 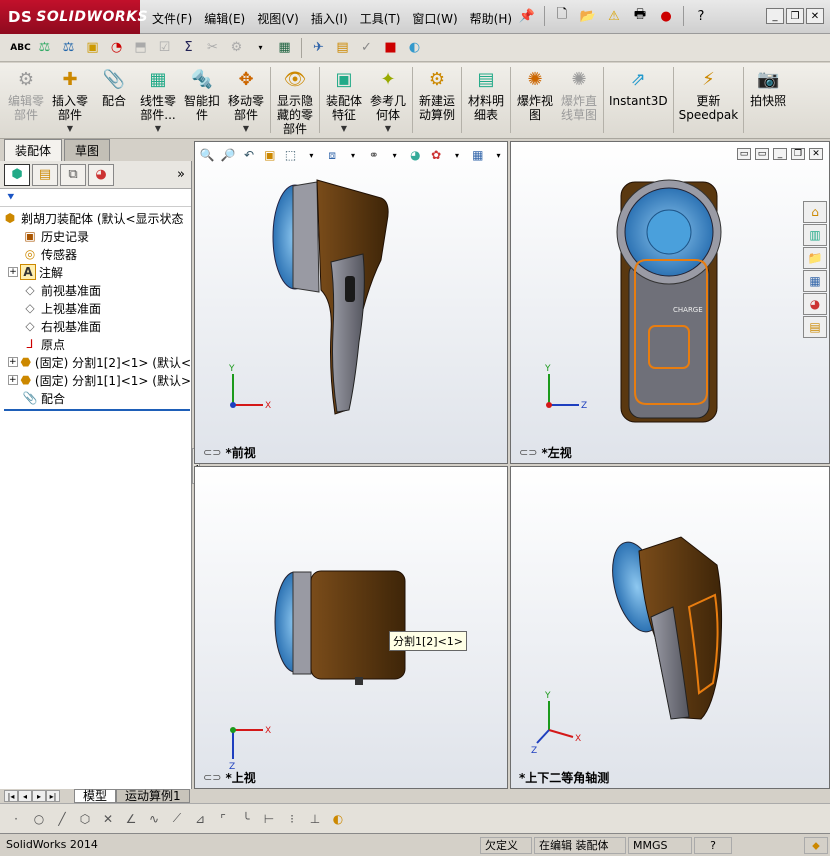 What do you see at coordinates (228, 155) in the screenshot?
I see `zoom-to-area-icon: 🔎` at bounding box center [228, 155].